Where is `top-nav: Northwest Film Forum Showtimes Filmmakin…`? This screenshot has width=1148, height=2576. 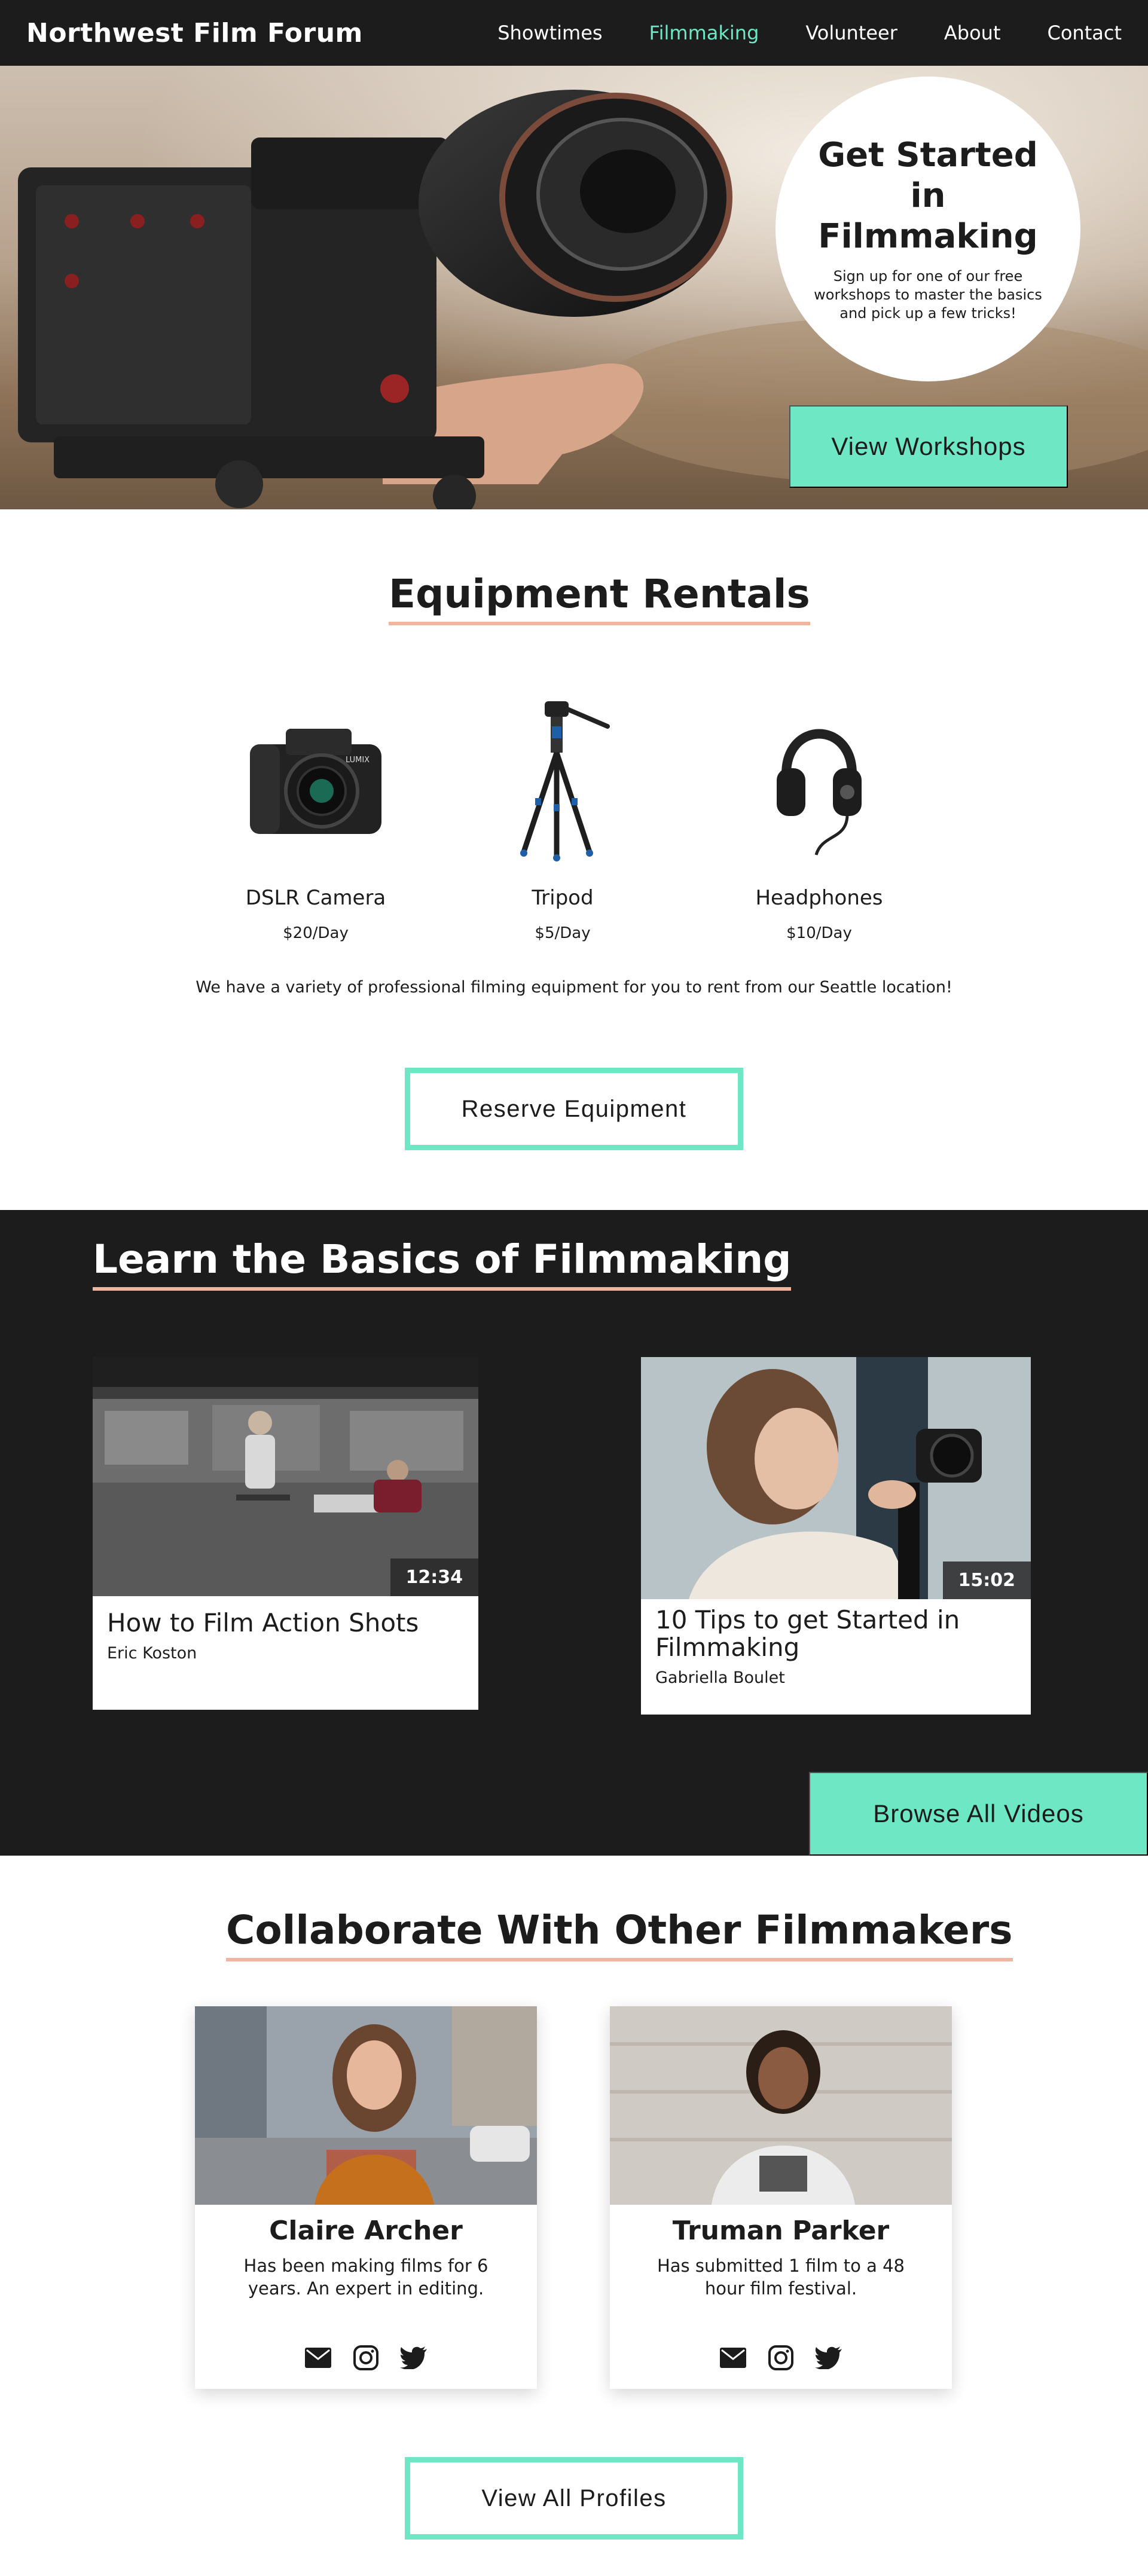 top-nav: Northwest Film Forum Showtimes Filmmakin… is located at coordinates (574, 33).